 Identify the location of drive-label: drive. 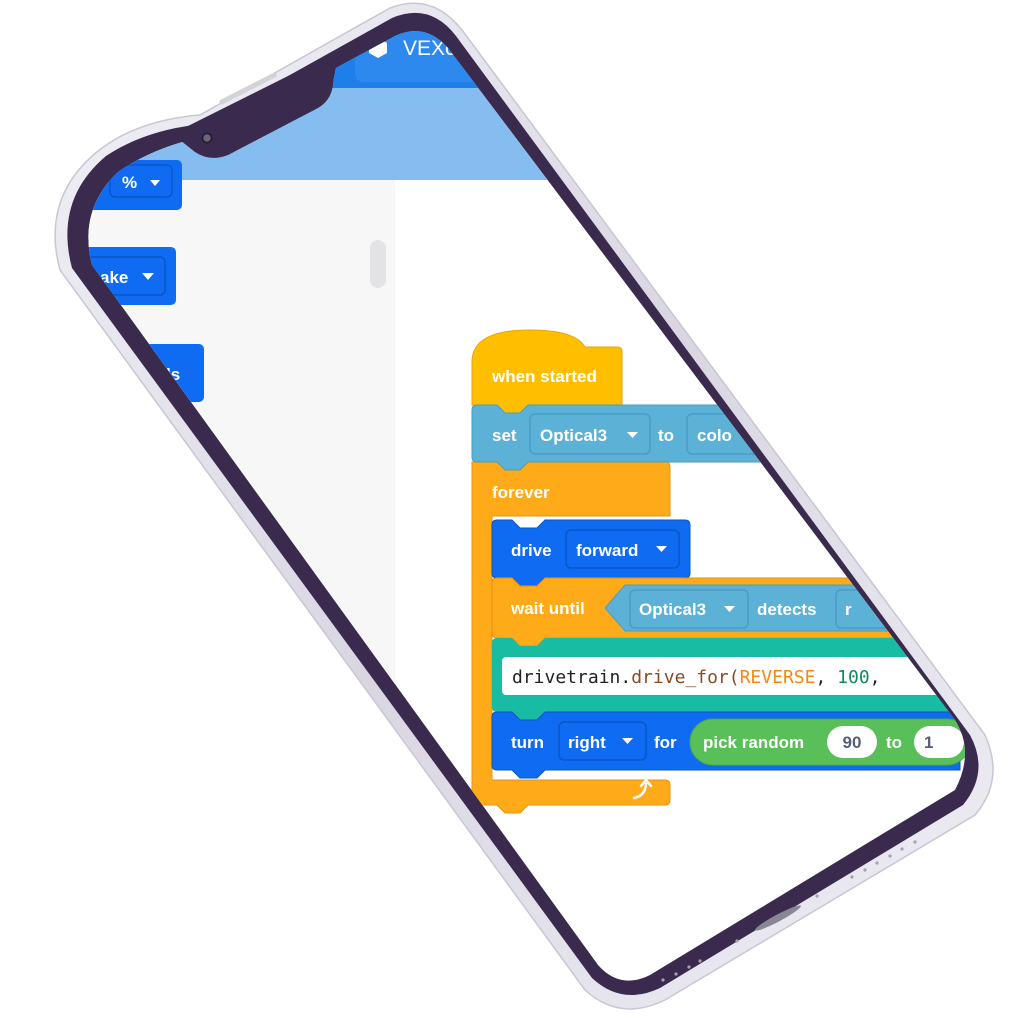
(531, 550).